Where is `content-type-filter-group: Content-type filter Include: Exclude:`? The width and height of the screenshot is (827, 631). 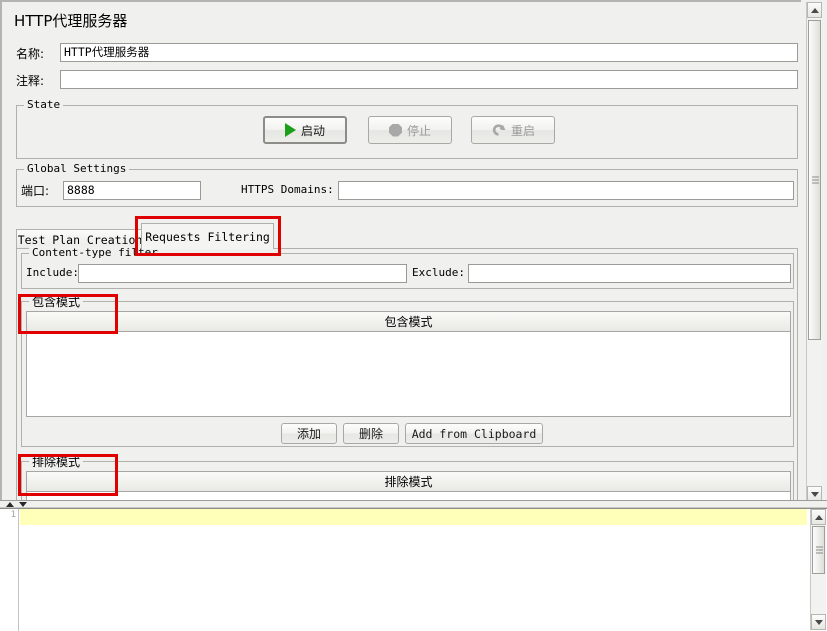 content-type-filter-group: Content-type filter Include: Exclude: is located at coordinates (407, 267).